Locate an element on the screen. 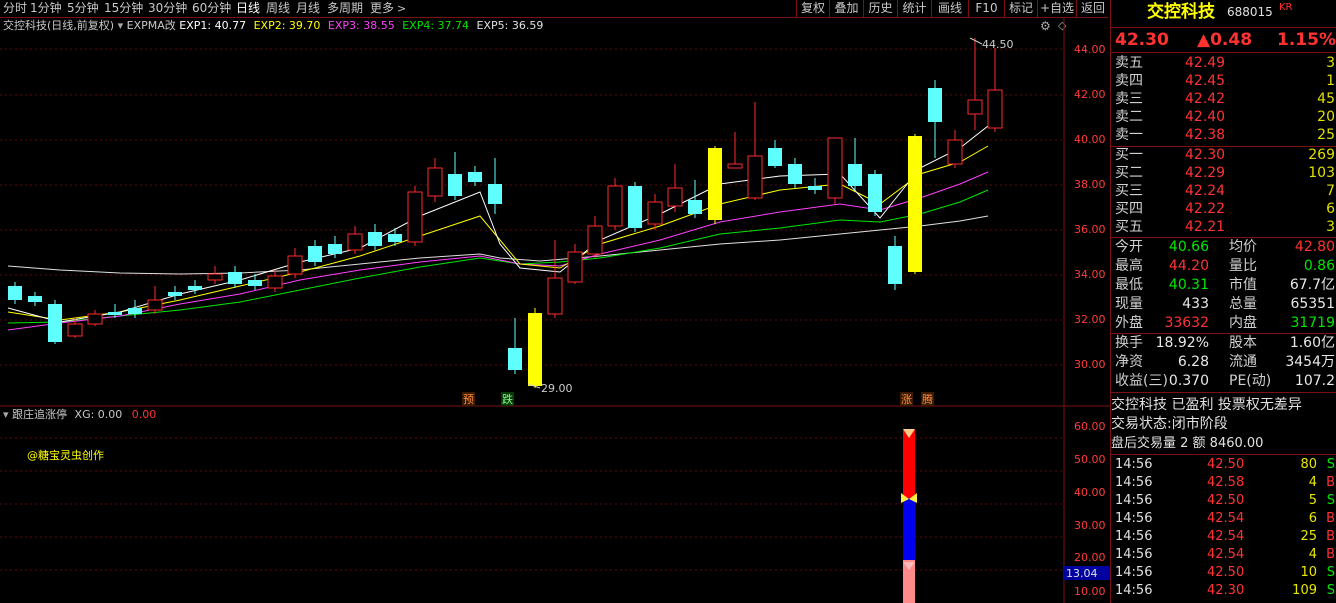 The image size is (1336, 603). ask-label: 卖二 is located at coordinates (1129, 117).